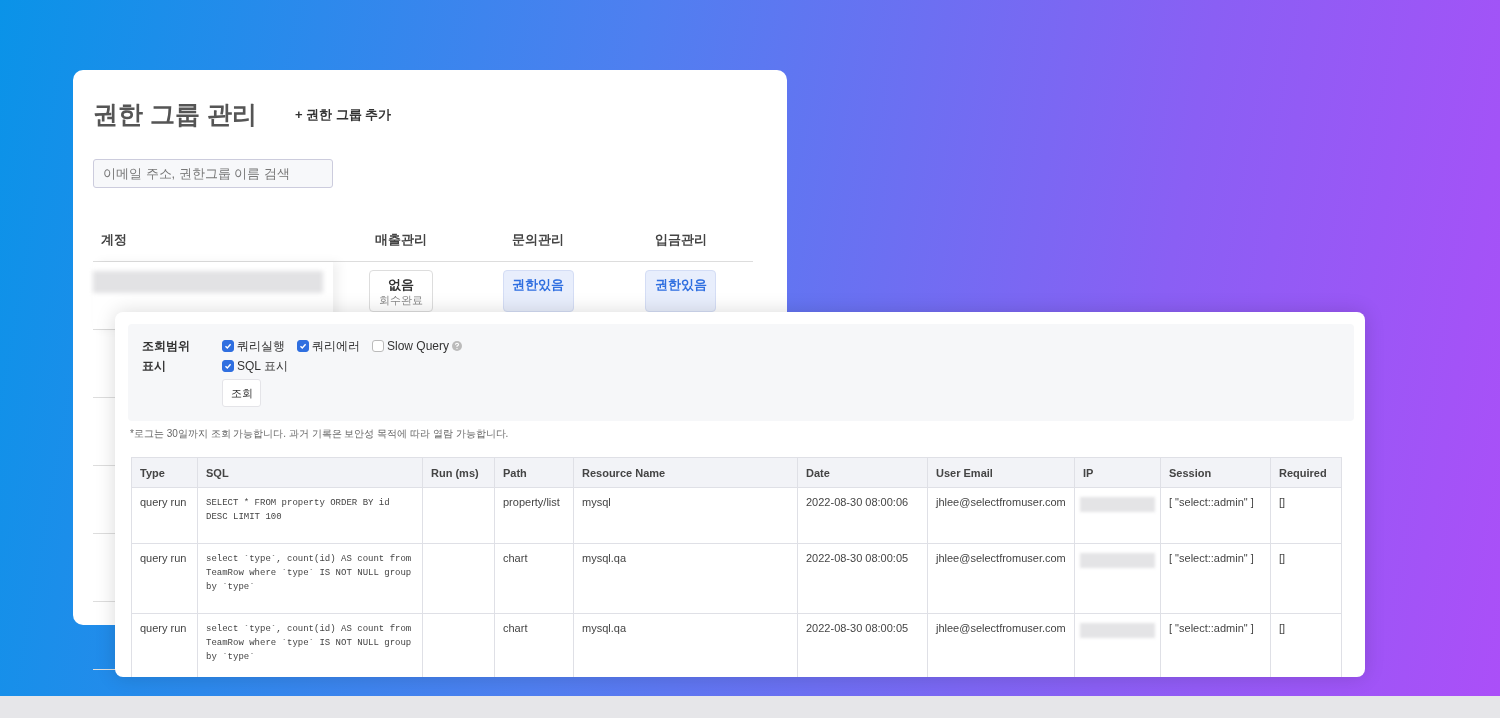 The image size is (1500, 718). What do you see at coordinates (862, 472) in the screenshot?
I see `column-header: Date` at bounding box center [862, 472].